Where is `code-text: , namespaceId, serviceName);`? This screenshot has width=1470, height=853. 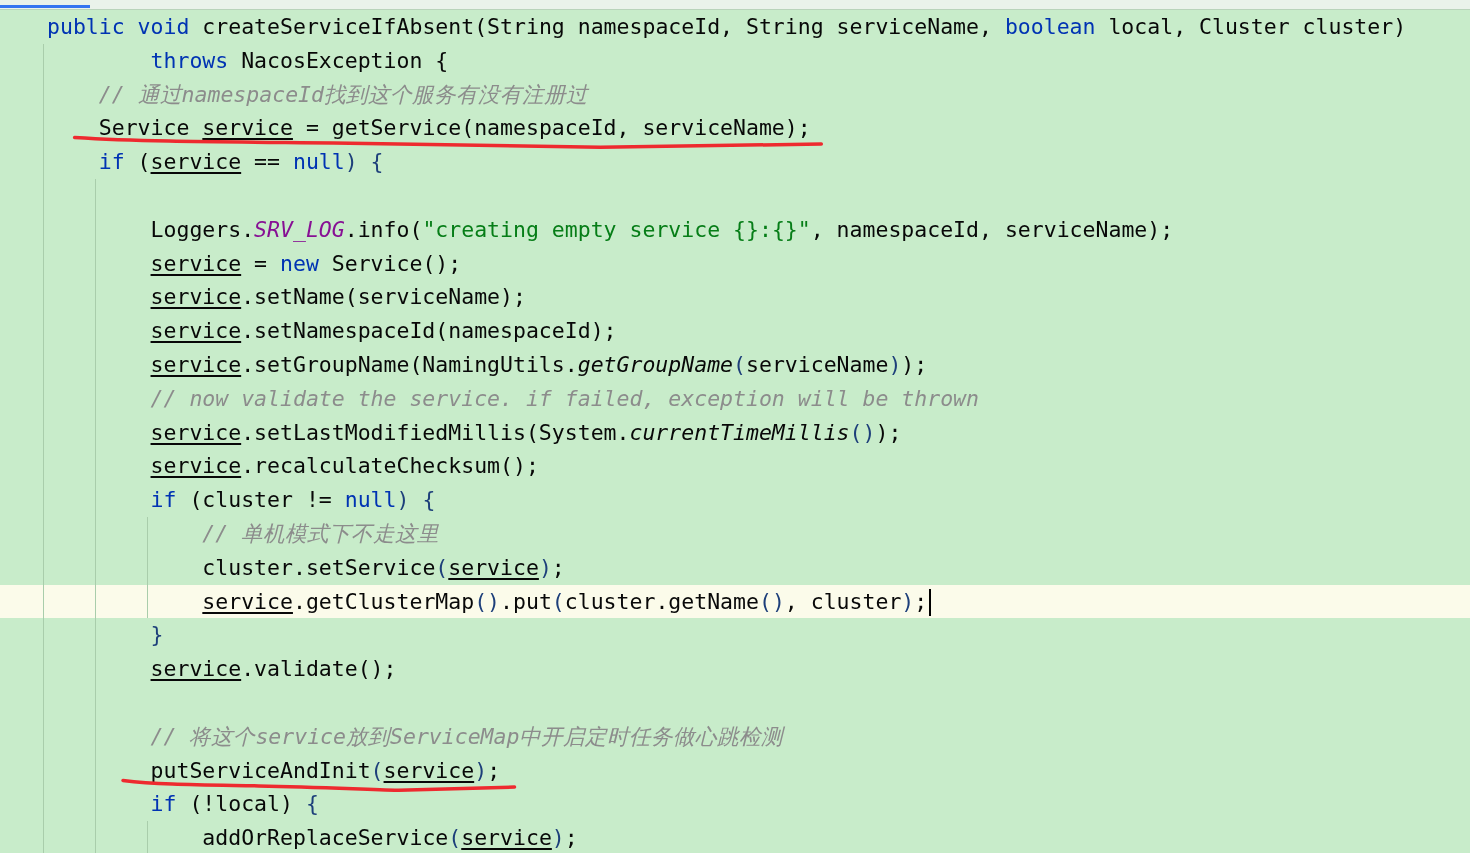 code-text: , namespaceId, serviceName); is located at coordinates (992, 229).